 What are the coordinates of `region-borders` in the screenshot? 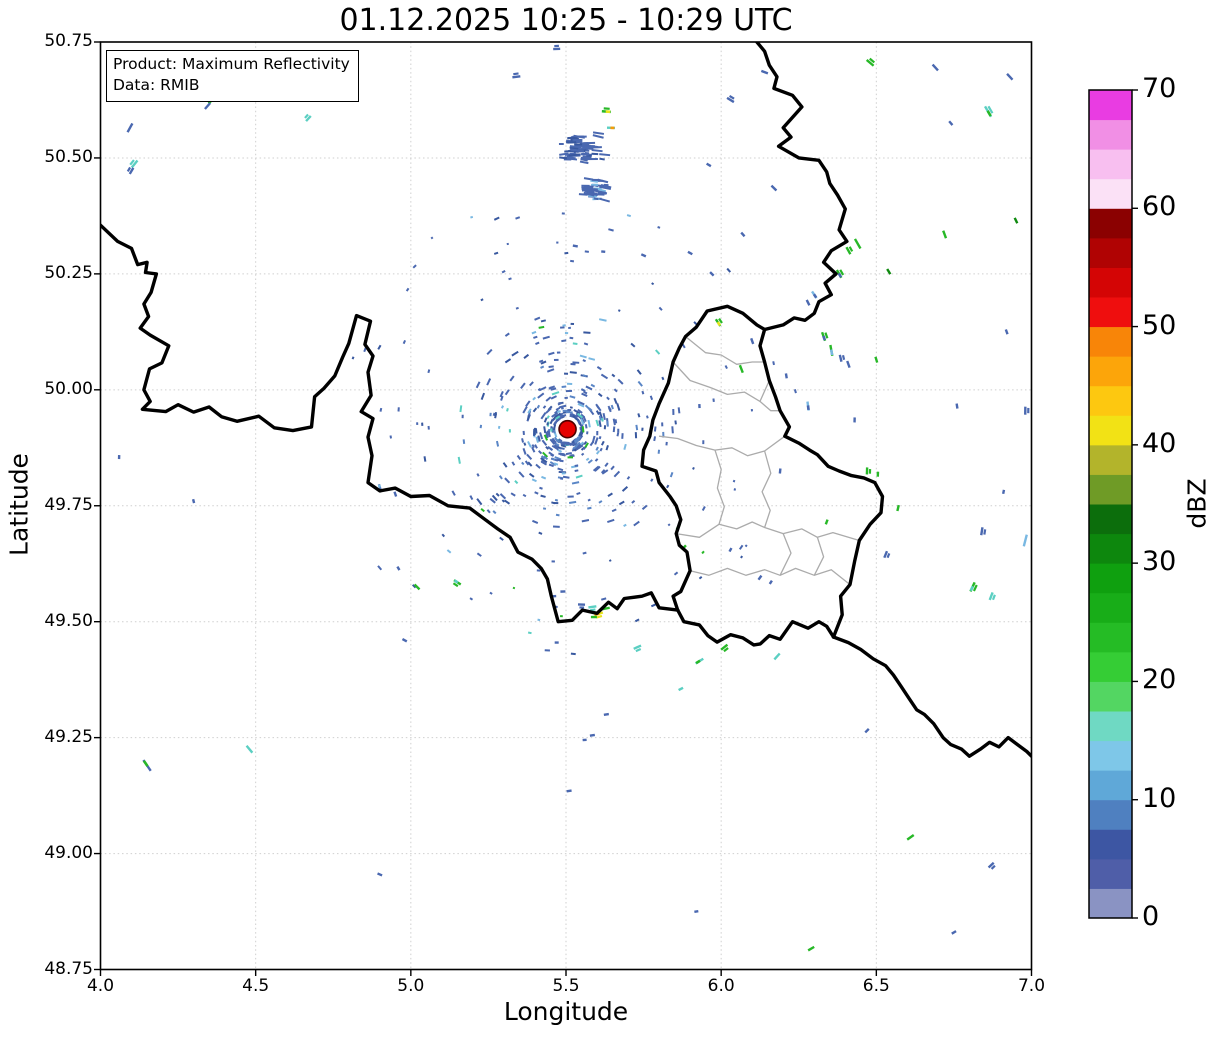 It's located at (759, 460).